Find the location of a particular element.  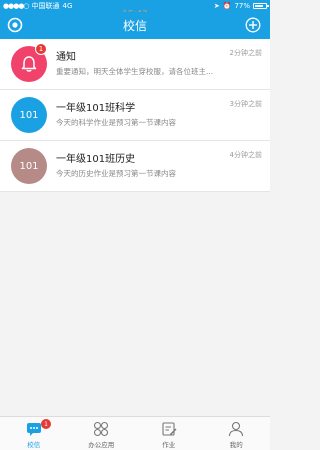

tab-label: 校信 is located at coordinates (34, 445).